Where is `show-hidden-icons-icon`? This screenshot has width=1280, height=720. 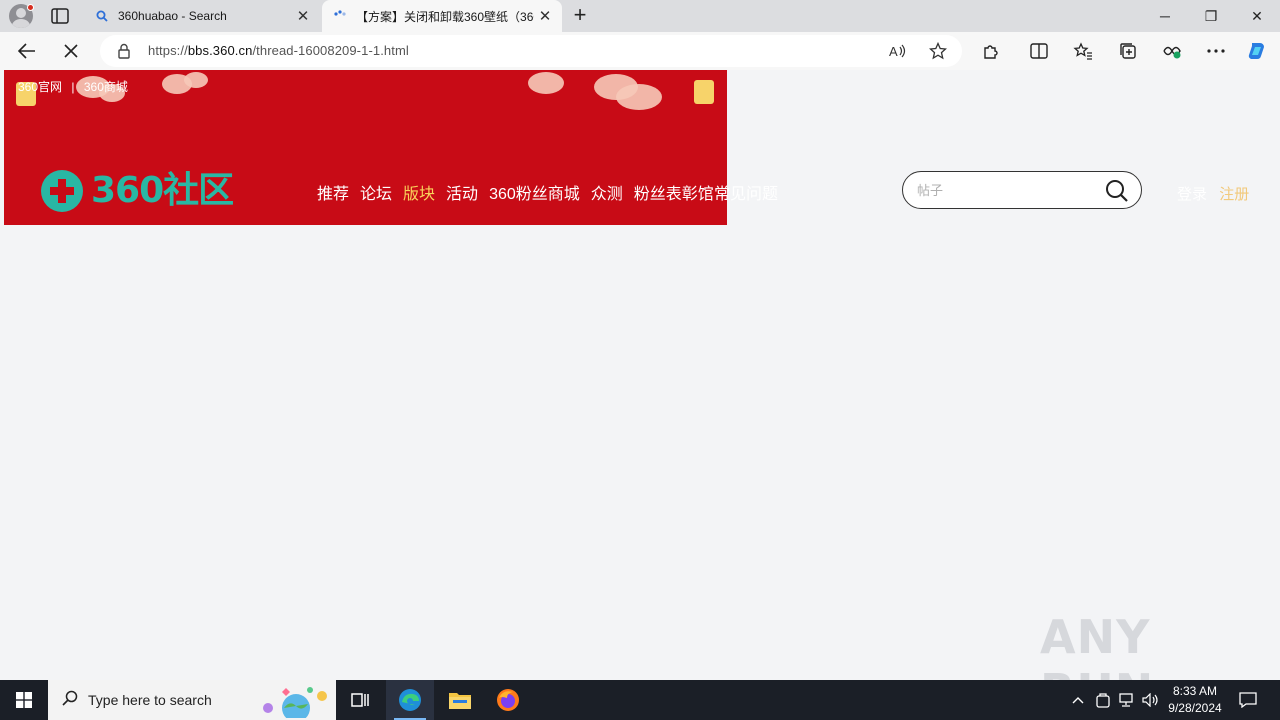 show-hidden-icons-icon is located at coordinates (1078, 700).